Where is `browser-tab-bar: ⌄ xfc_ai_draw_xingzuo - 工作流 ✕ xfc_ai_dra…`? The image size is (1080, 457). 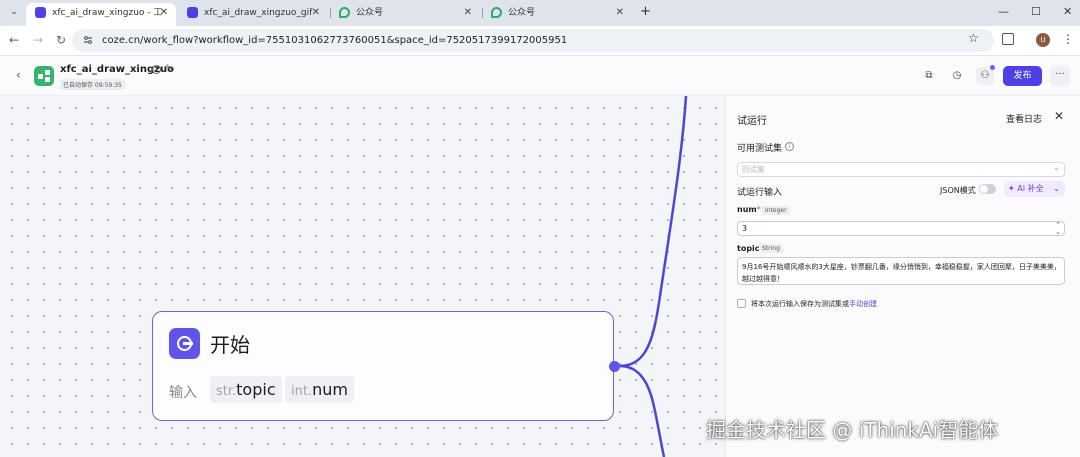
browser-tab-bar: ⌄ xfc_ai_draw_xingzuo - 工作流 ✕ xfc_ai_dra… is located at coordinates (540, 13).